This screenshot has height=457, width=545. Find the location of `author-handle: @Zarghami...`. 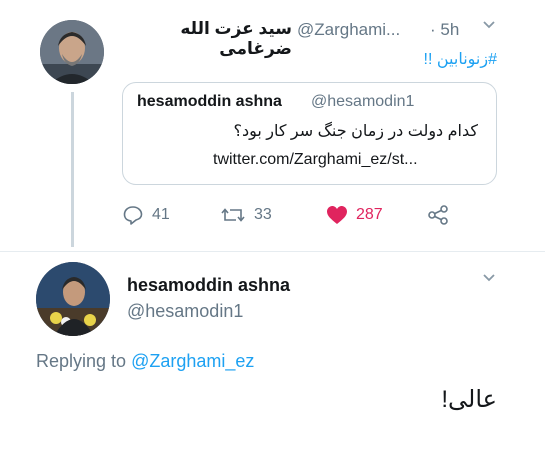

author-handle: @Zarghami... is located at coordinates (348, 30).